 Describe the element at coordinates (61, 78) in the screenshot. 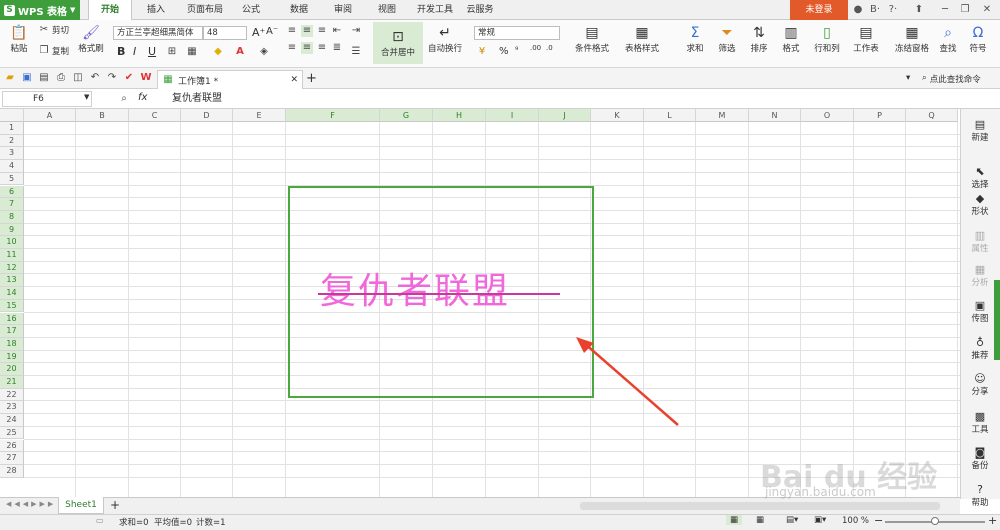

I see `print-icon: ⎙` at that location.